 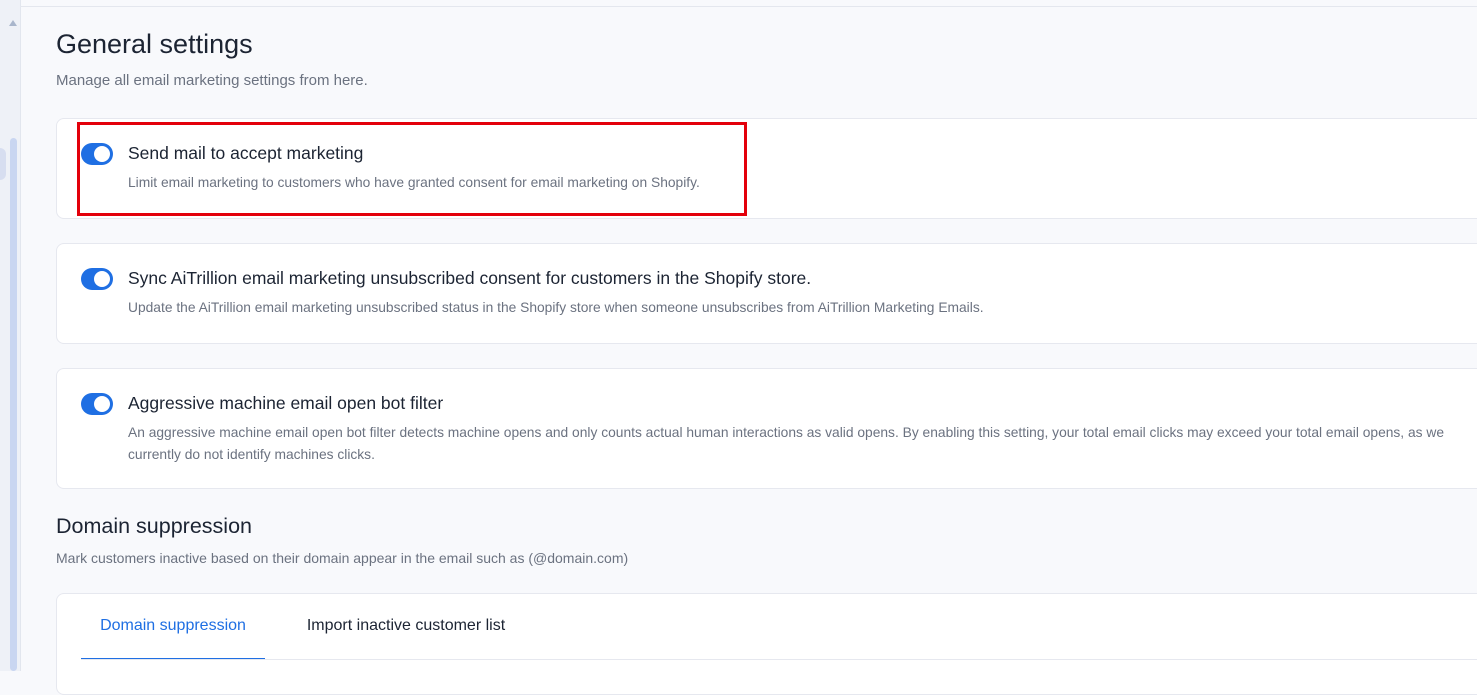 I want to click on page-title: General settings, so click(x=154, y=44).